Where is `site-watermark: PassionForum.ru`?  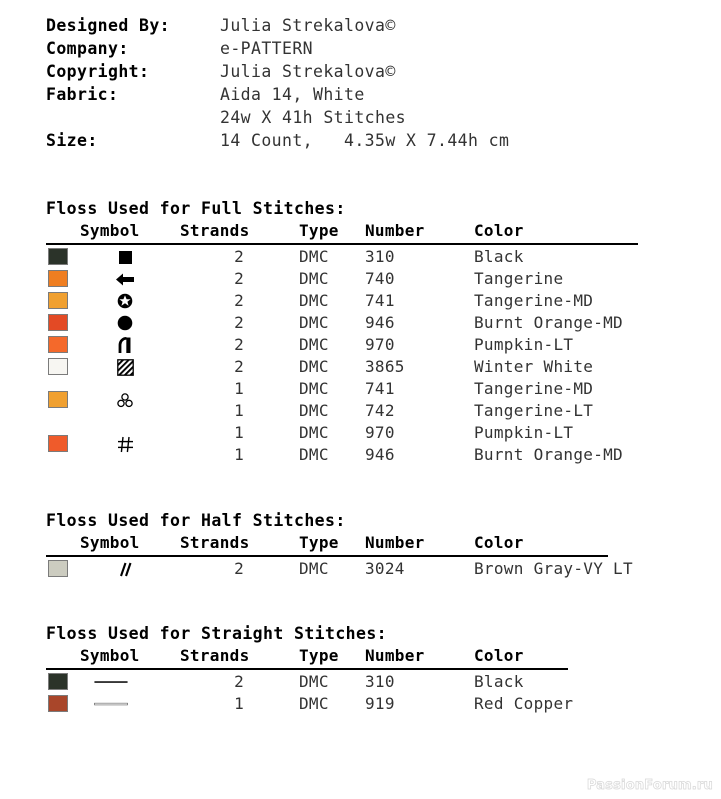 site-watermark: PassionForum.ru is located at coordinates (649, 786).